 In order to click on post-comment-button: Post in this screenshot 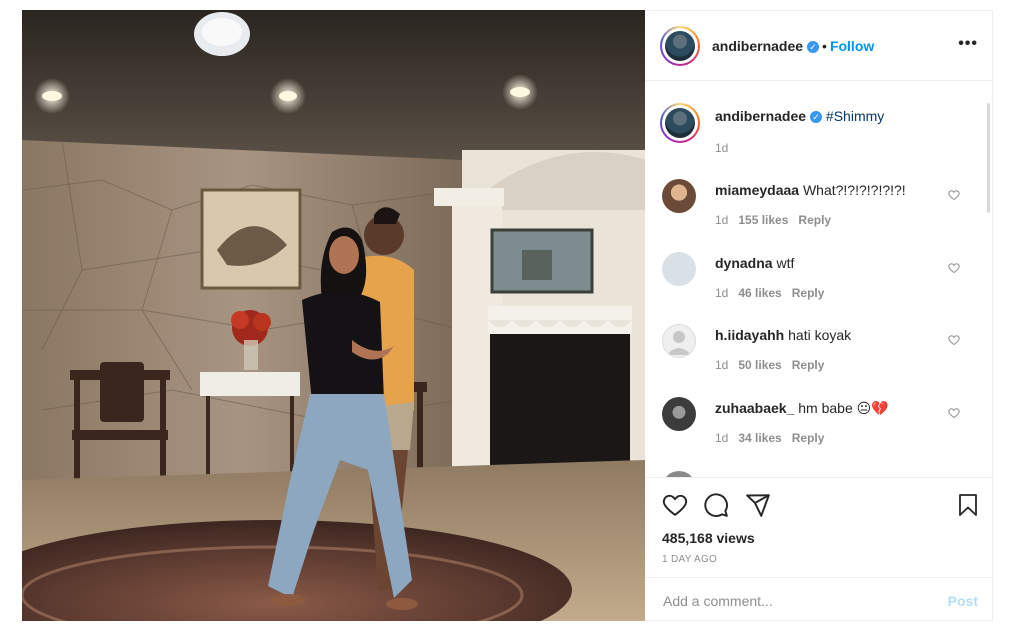, I will do `click(963, 601)`.